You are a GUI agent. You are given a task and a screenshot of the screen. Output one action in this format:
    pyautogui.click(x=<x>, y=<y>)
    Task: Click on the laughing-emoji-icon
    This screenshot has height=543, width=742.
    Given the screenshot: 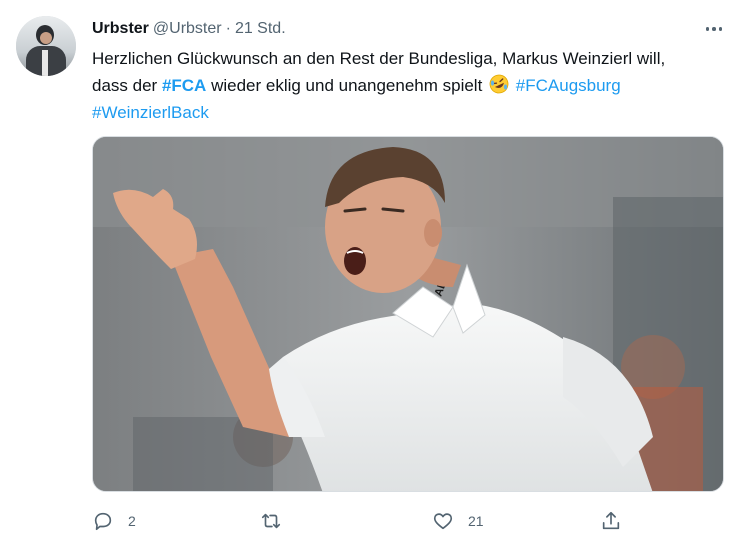 What is the action you would take?
    pyautogui.click(x=499, y=84)
    